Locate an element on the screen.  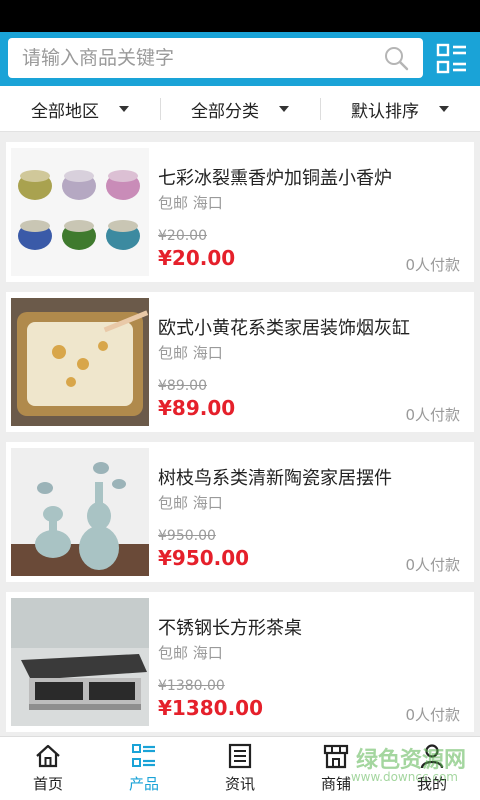
search-input is located at coordinates (192, 58).